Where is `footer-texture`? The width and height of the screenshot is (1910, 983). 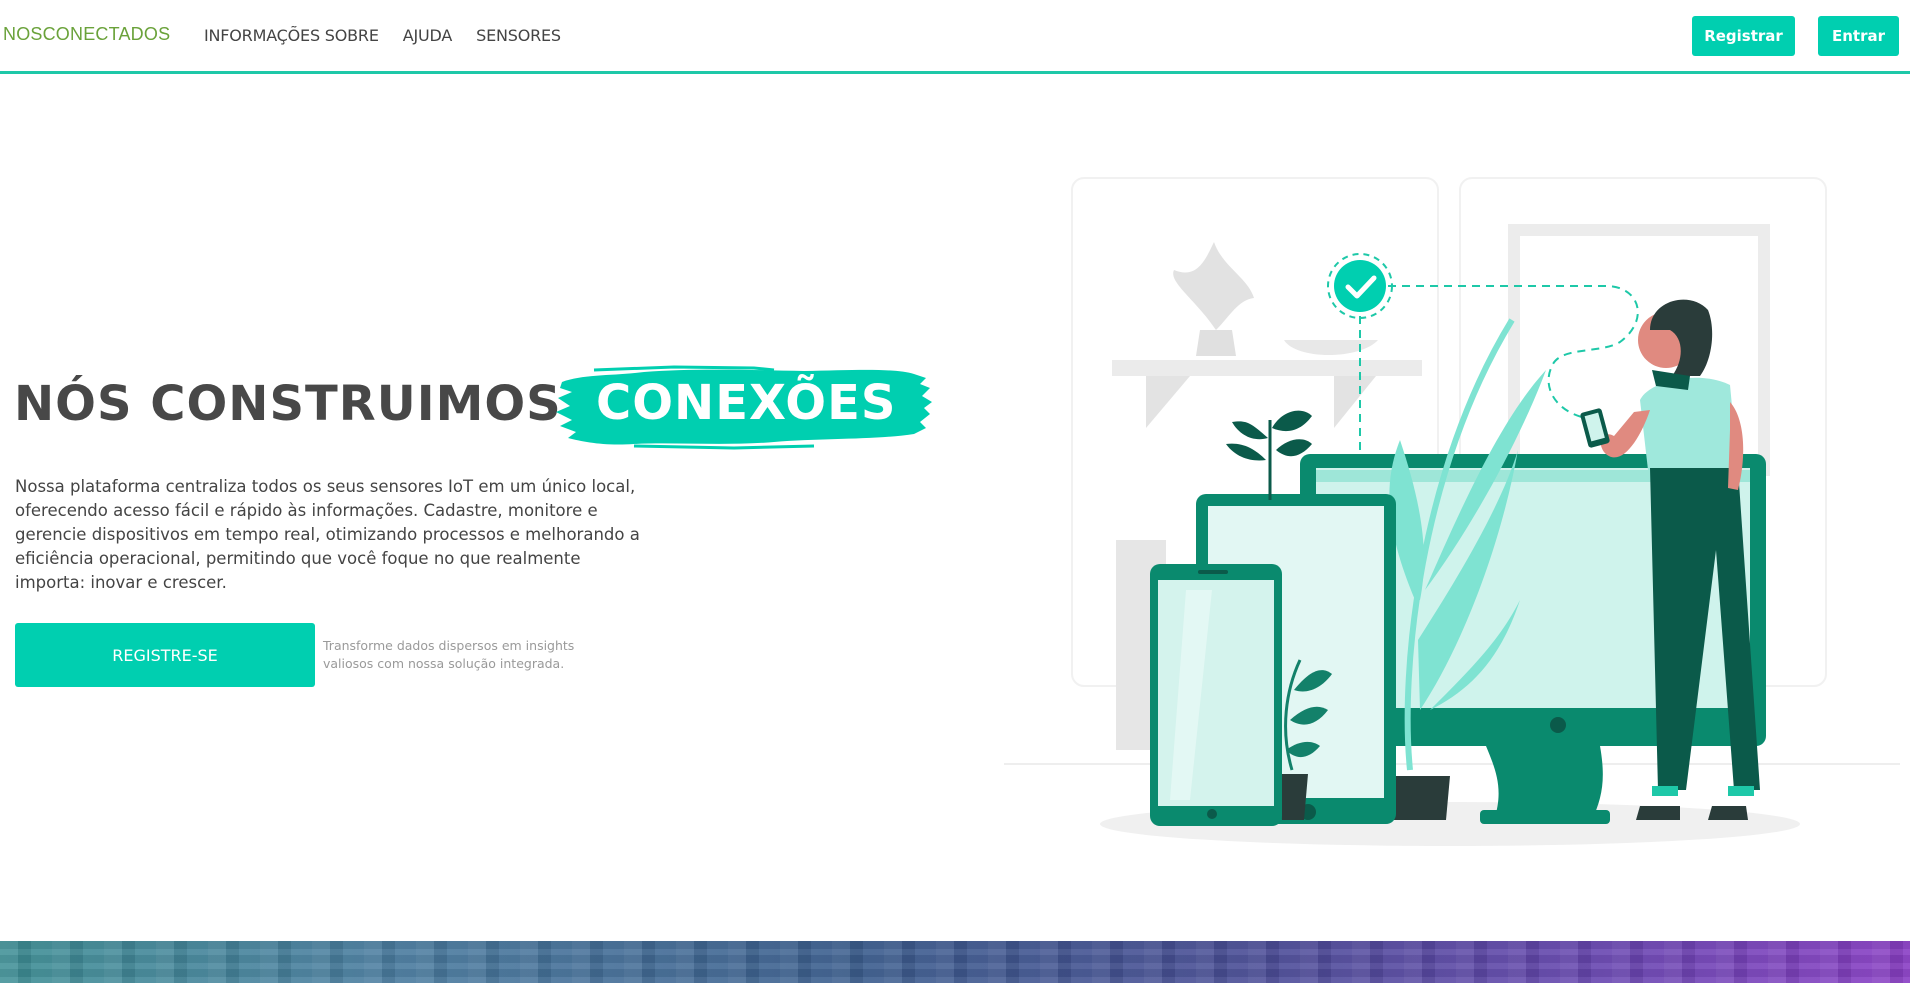
footer-texture is located at coordinates (955, 962).